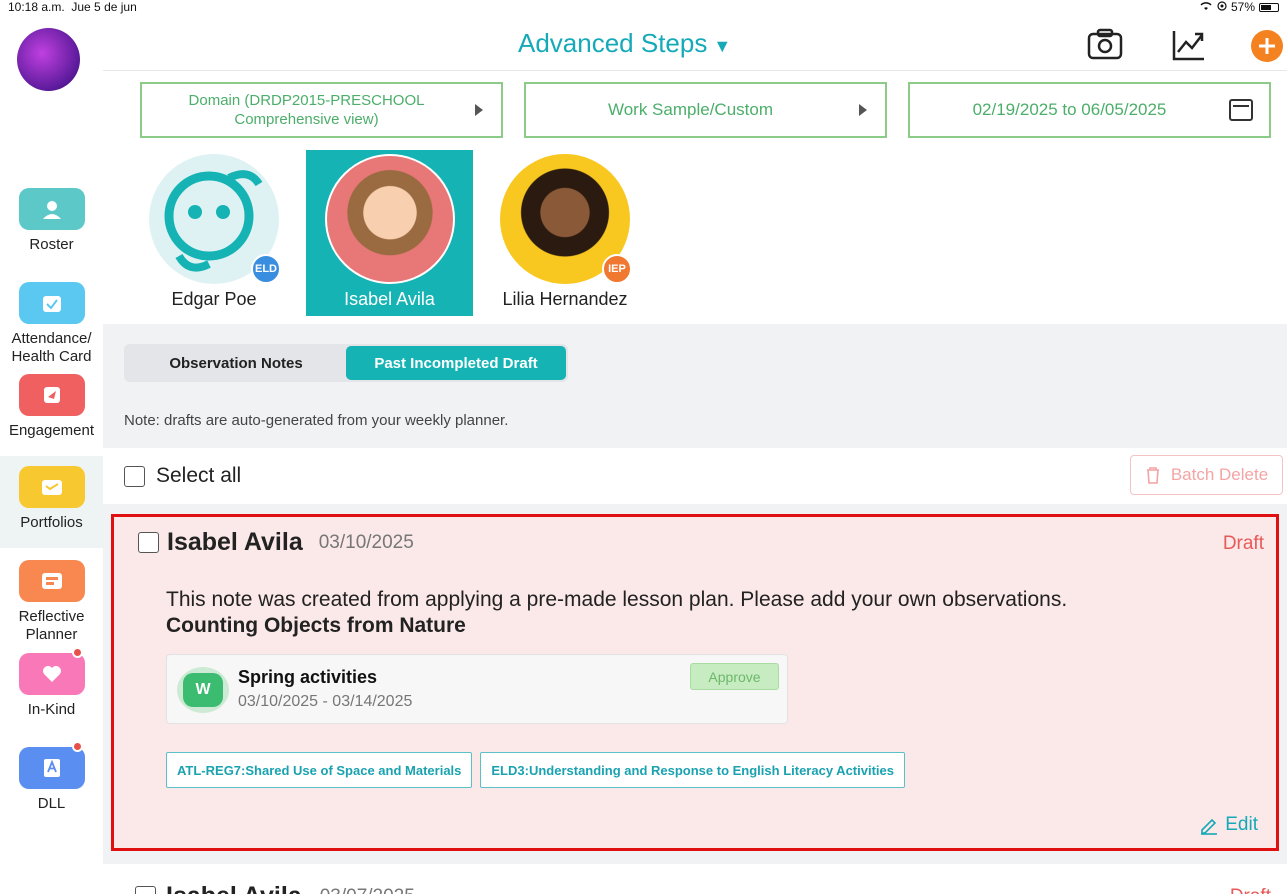 The height and width of the screenshot is (894, 1287). I want to click on add-icon, so click(1267, 48).